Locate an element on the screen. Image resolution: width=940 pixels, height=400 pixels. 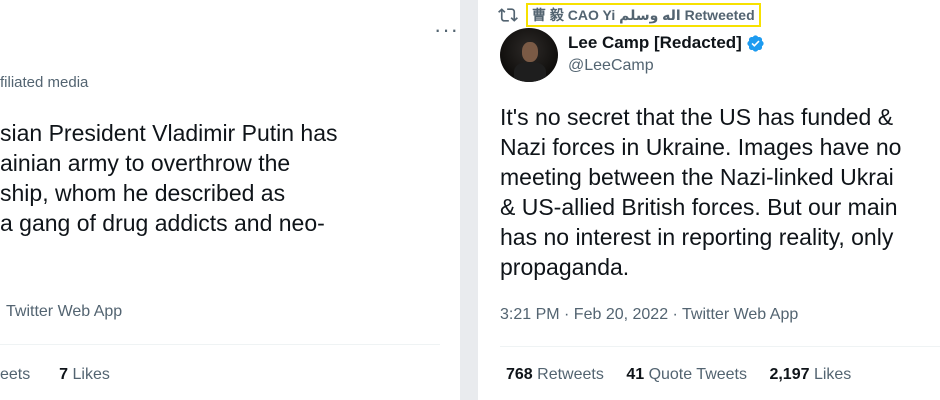
affiliation-label: filiated media is located at coordinates (44, 82).